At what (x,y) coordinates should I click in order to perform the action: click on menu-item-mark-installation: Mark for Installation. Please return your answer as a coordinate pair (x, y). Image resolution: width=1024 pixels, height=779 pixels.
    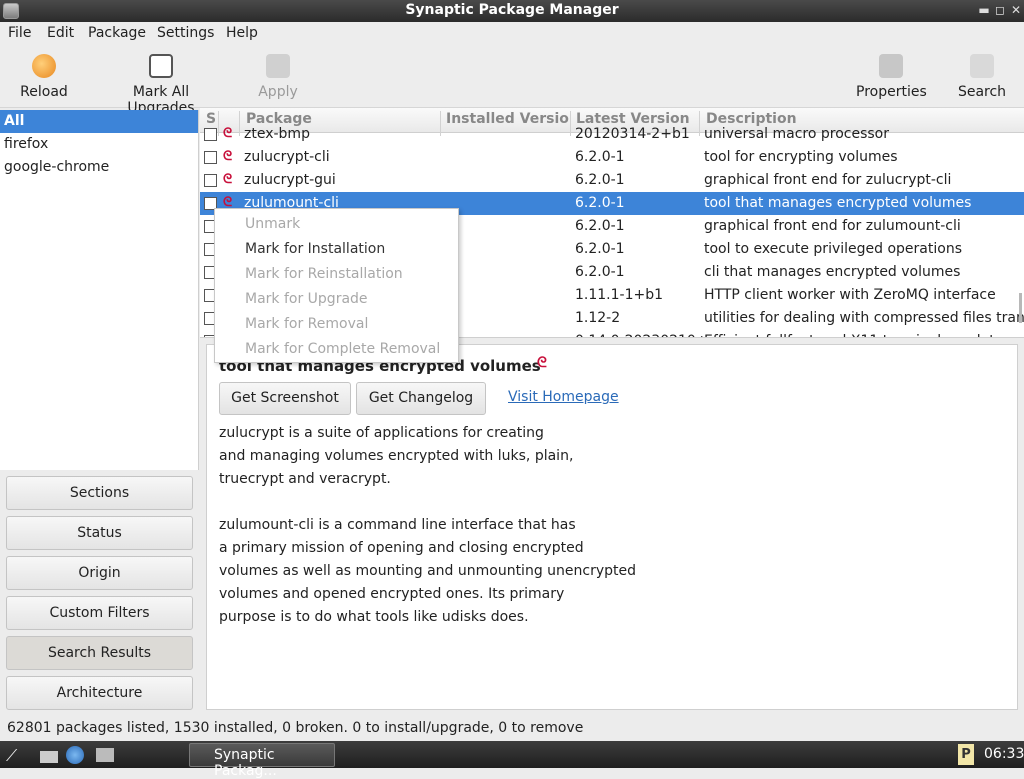
    Looking at the image, I should click on (315, 249).